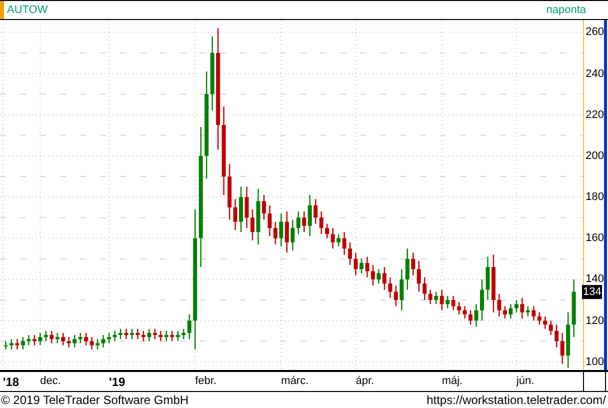 The width and height of the screenshot is (608, 408). What do you see at coordinates (595, 361) in the screenshot?
I see `y-tick-label: 100` at bounding box center [595, 361].